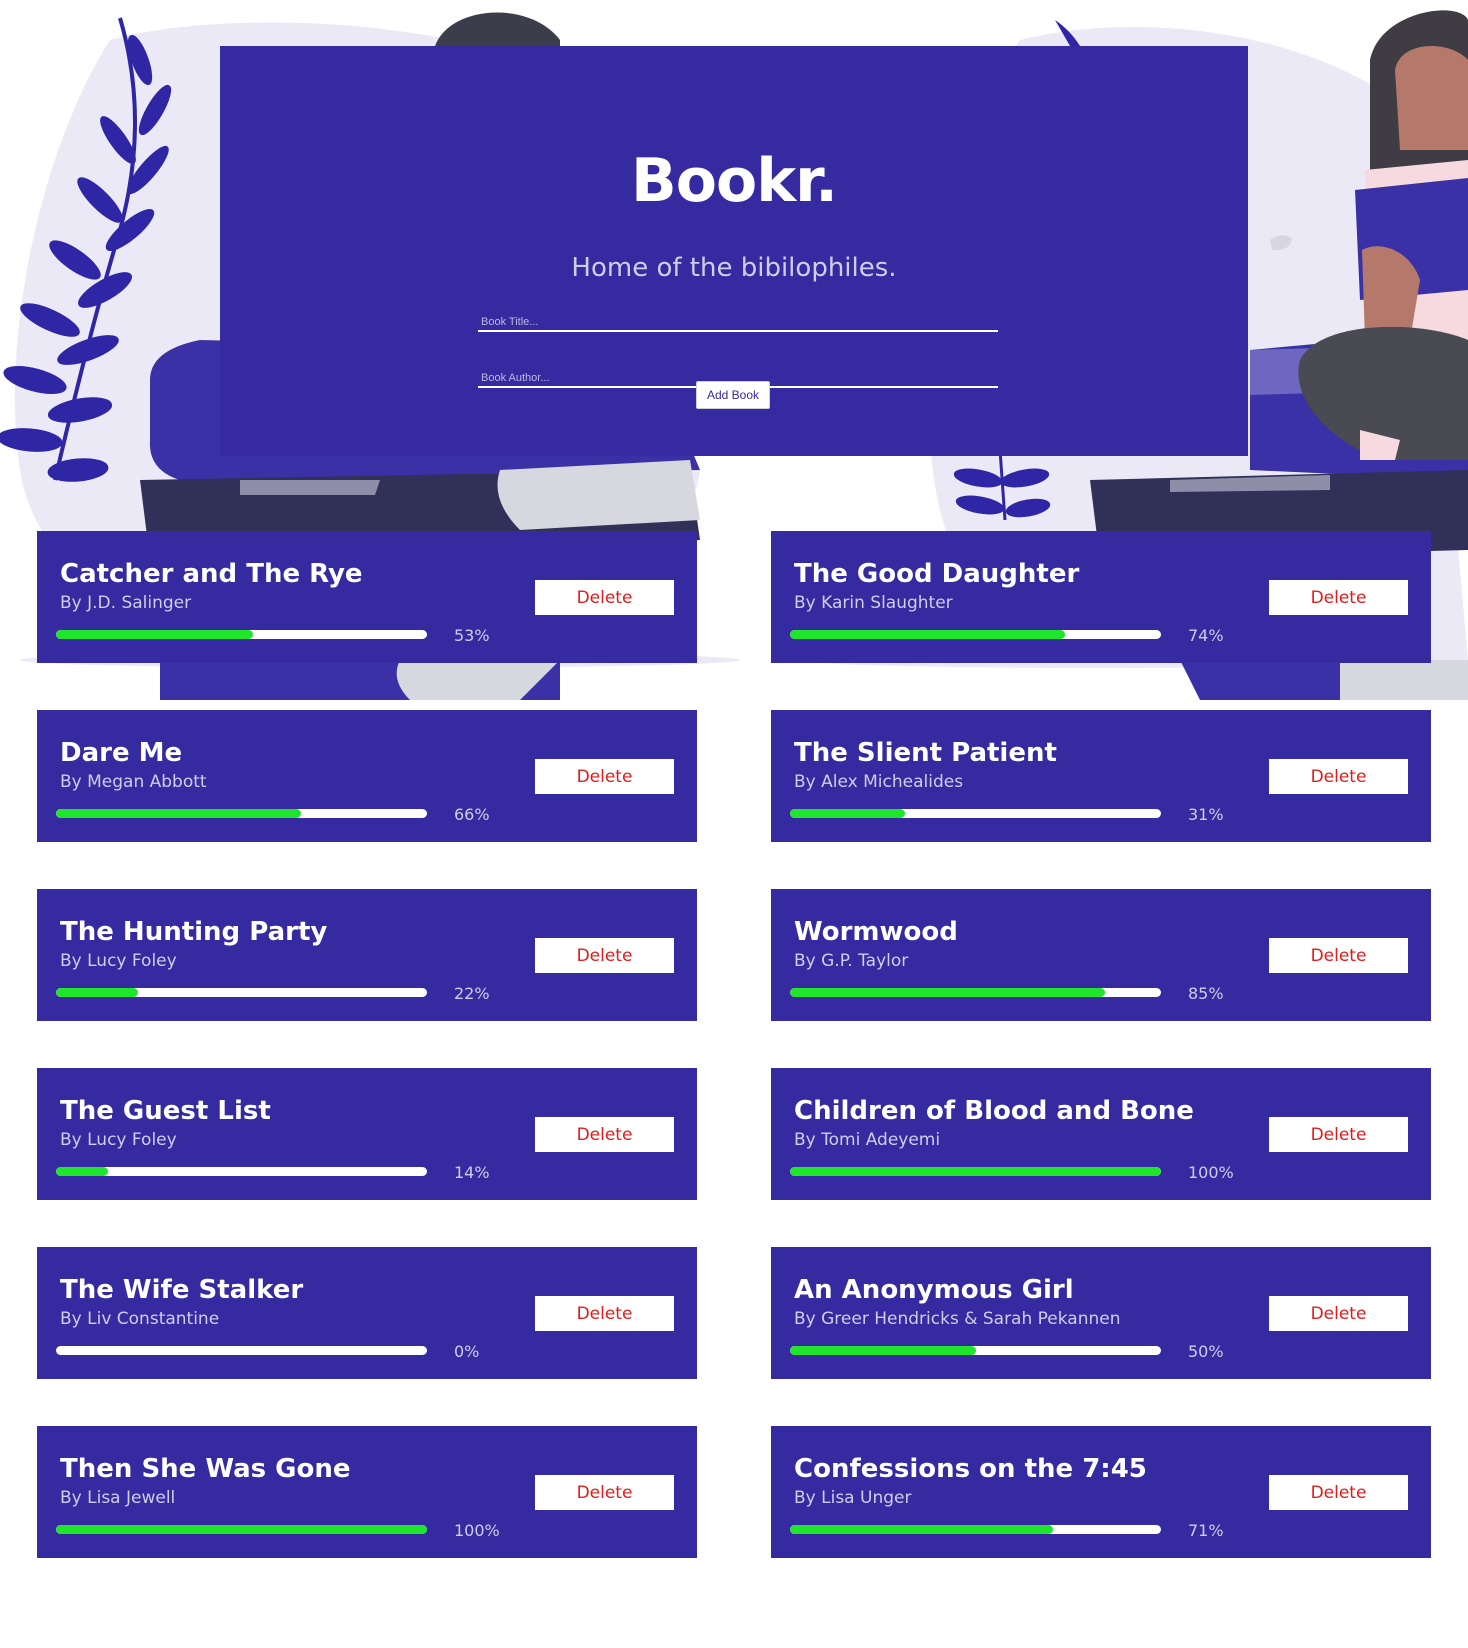 The image size is (1468, 1648). I want to click on reading-progress-label: 14%, so click(472, 1172).